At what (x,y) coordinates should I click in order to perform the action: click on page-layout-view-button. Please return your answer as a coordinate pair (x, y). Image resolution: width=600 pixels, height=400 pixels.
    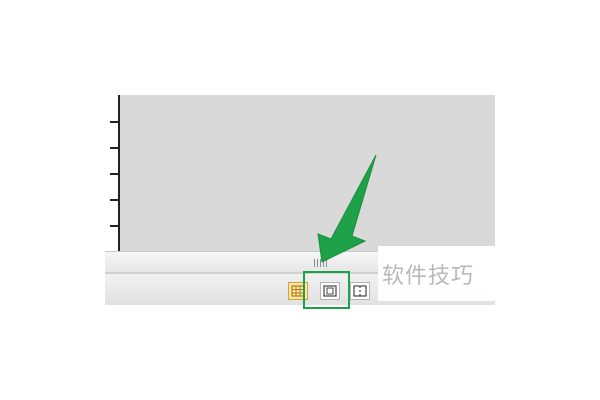
    Looking at the image, I should click on (330, 291).